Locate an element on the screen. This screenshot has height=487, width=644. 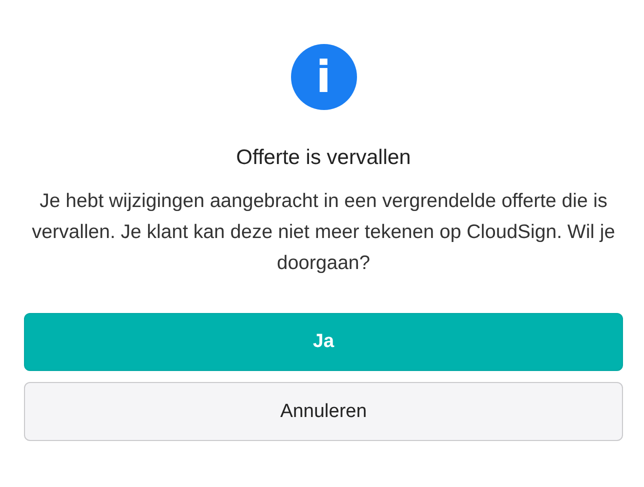
dialog-title: Offerte is vervallen is located at coordinates (323, 158).